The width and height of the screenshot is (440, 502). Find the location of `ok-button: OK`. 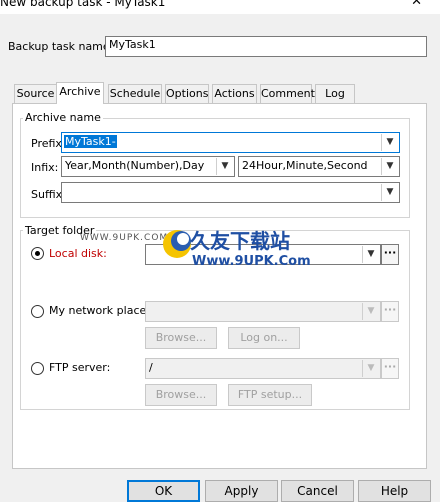

ok-button: OK is located at coordinates (163, 491).